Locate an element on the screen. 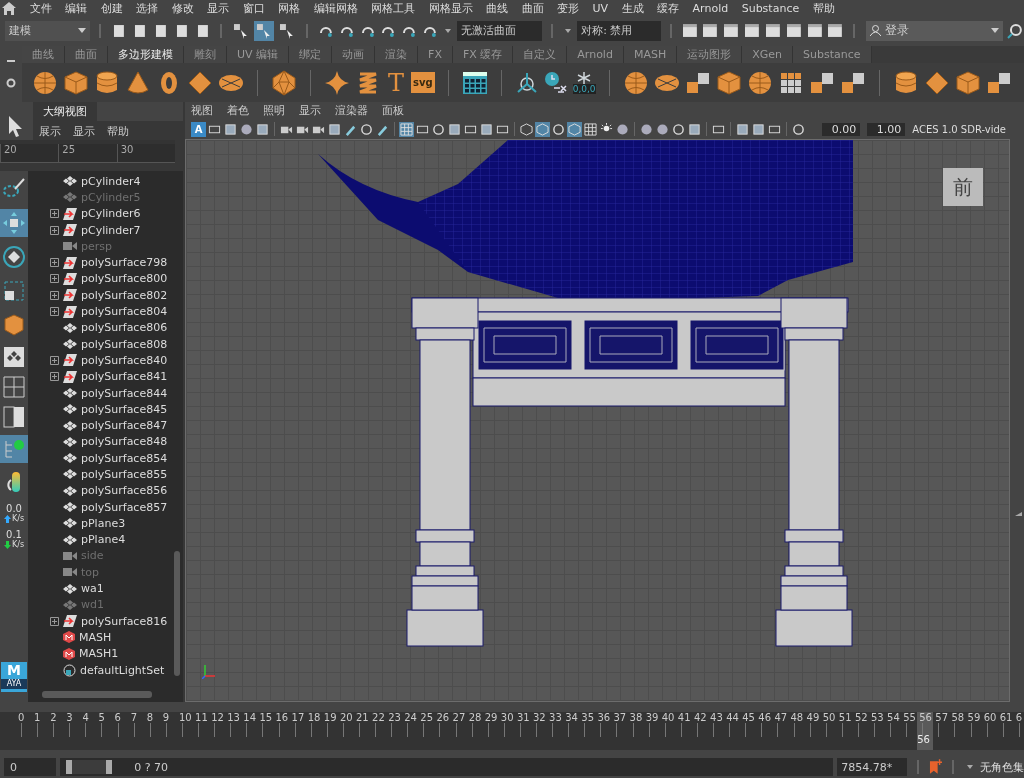 This screenshot has height=778, width=1024. gamma-field: 1.00 is located at coordinates (886, 129).